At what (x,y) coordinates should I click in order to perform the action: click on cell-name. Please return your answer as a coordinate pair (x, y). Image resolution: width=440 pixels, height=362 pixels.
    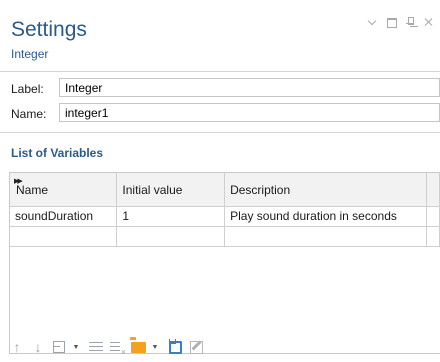
    Looking at the image, I should click on (64, 236).